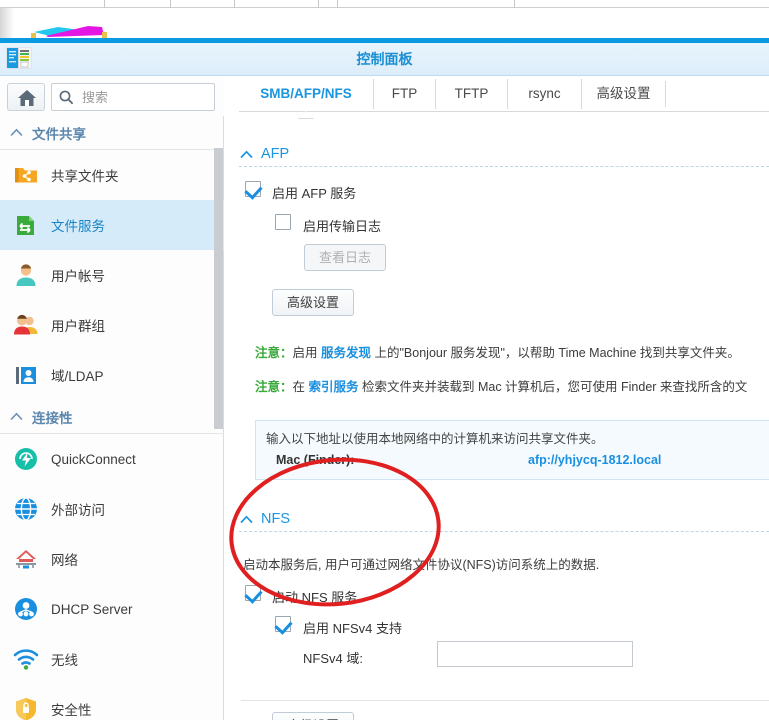 This screenshot has height=720, width=769. I want to click on sidebar-item-file-services: 文件服务, so click(112, 225).